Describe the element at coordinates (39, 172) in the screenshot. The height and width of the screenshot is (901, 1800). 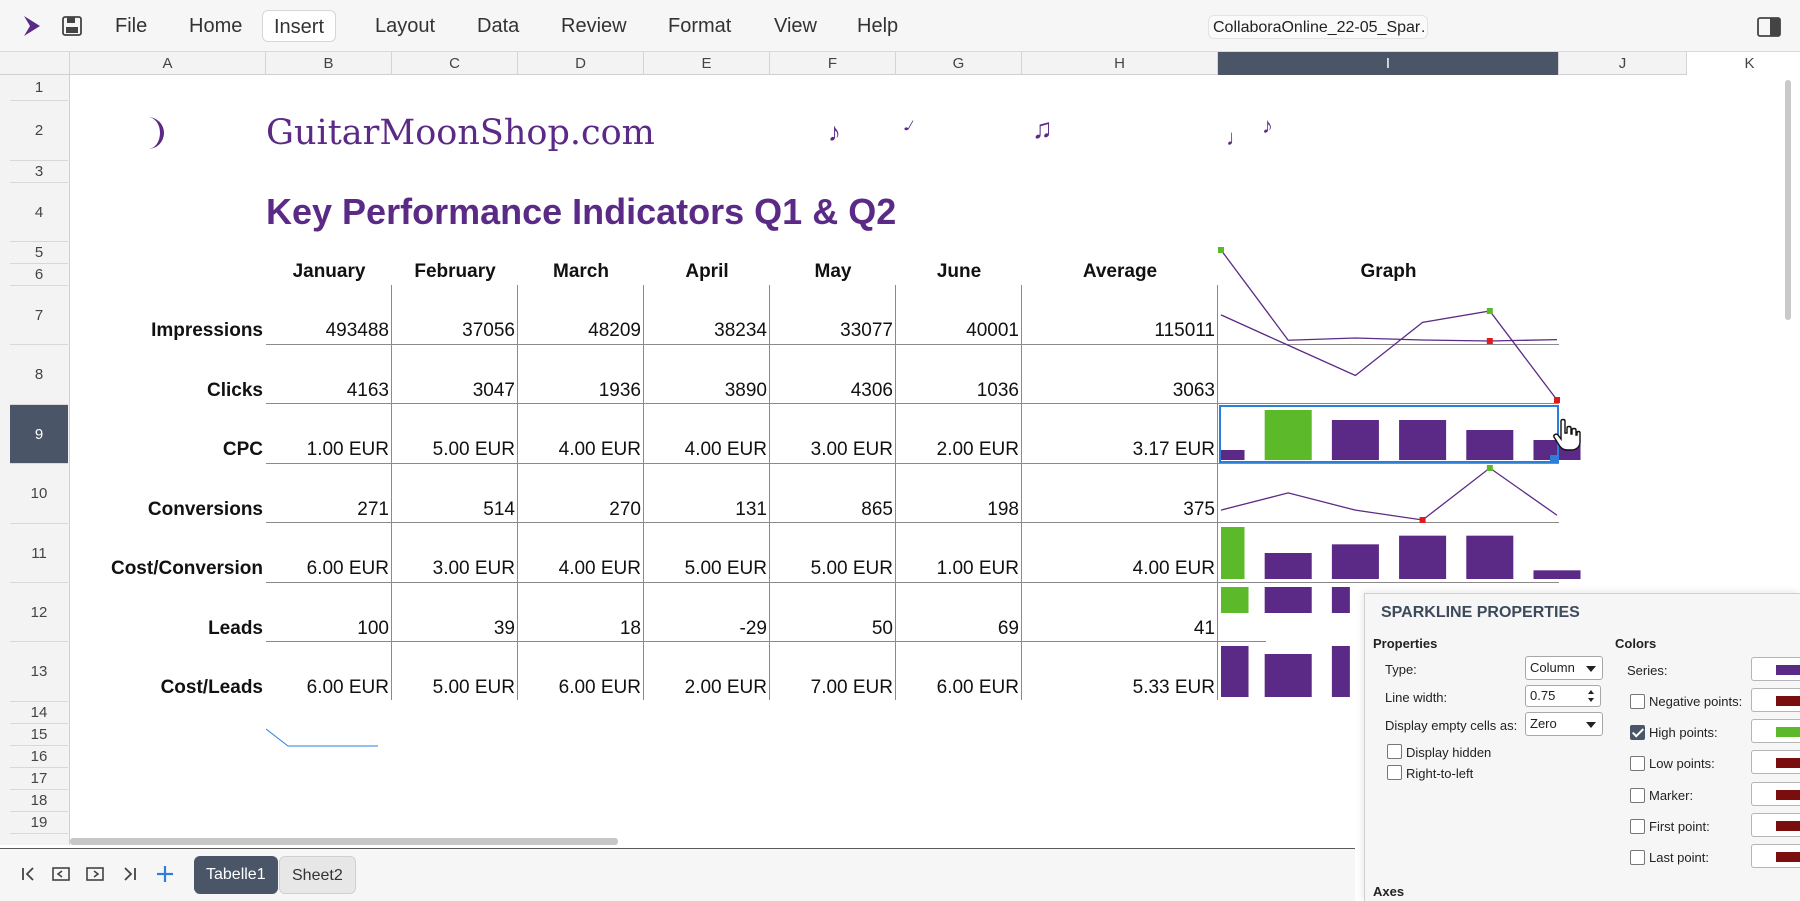
I see `row-header-3: 3` at that location.